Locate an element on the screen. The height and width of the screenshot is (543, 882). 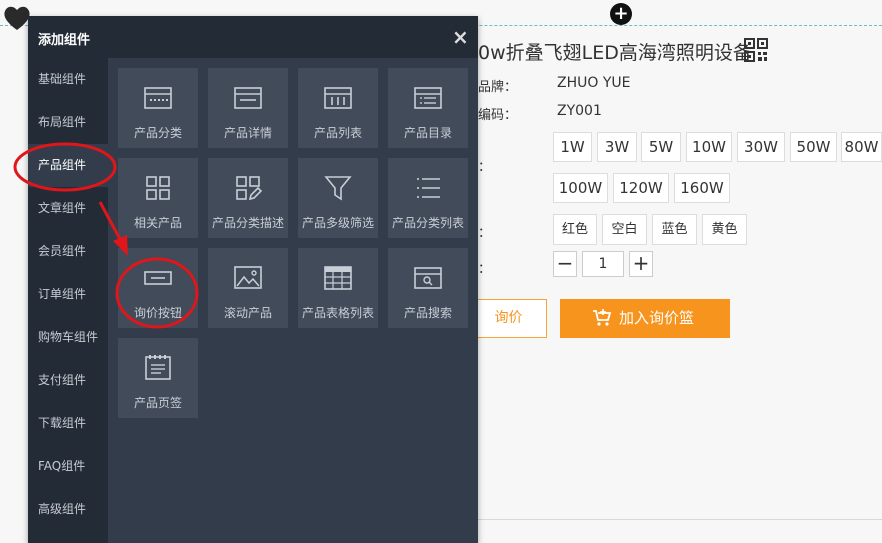
tile-product-table-list: 产品表格列表 is located at coordinates (338, 288).